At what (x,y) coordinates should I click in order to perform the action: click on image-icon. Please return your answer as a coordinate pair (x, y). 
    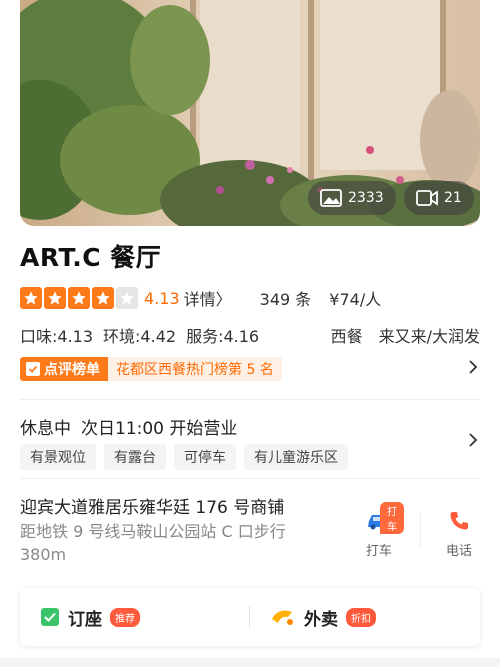
    Looking at the image, I should click on (331, 198).